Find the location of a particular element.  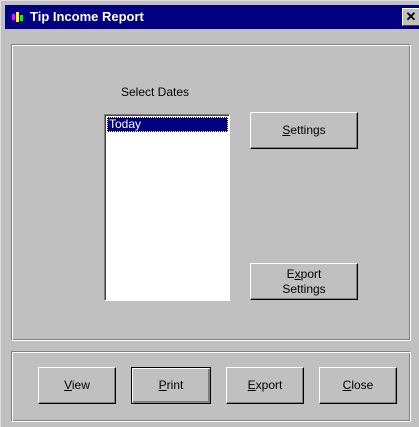

export-button-label: Export is located at coordinates (265, 385).